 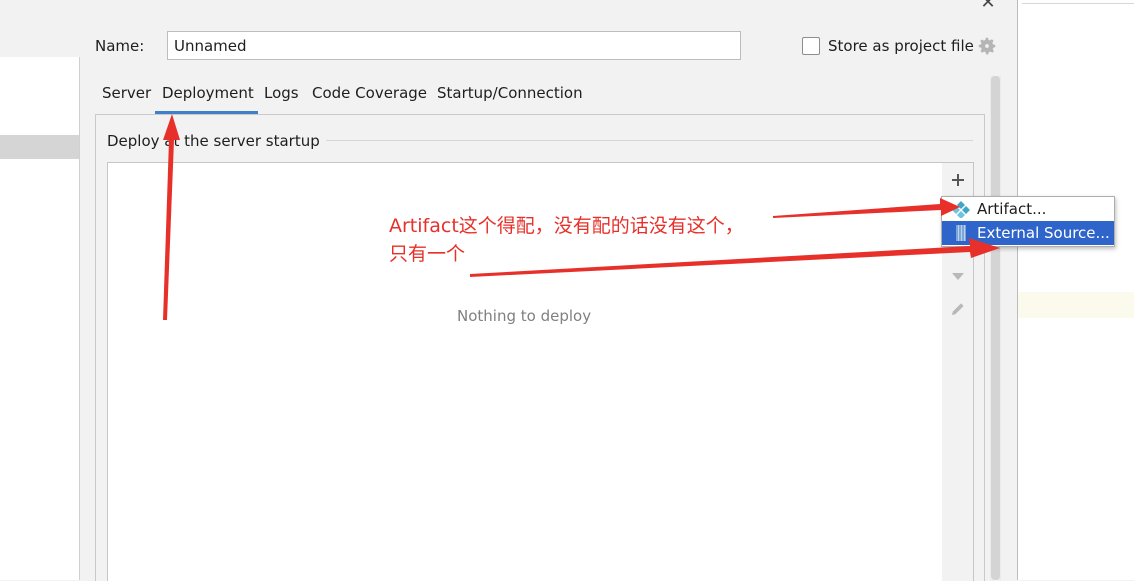 I want to click on background-editor, so click(x=1075, y=290).